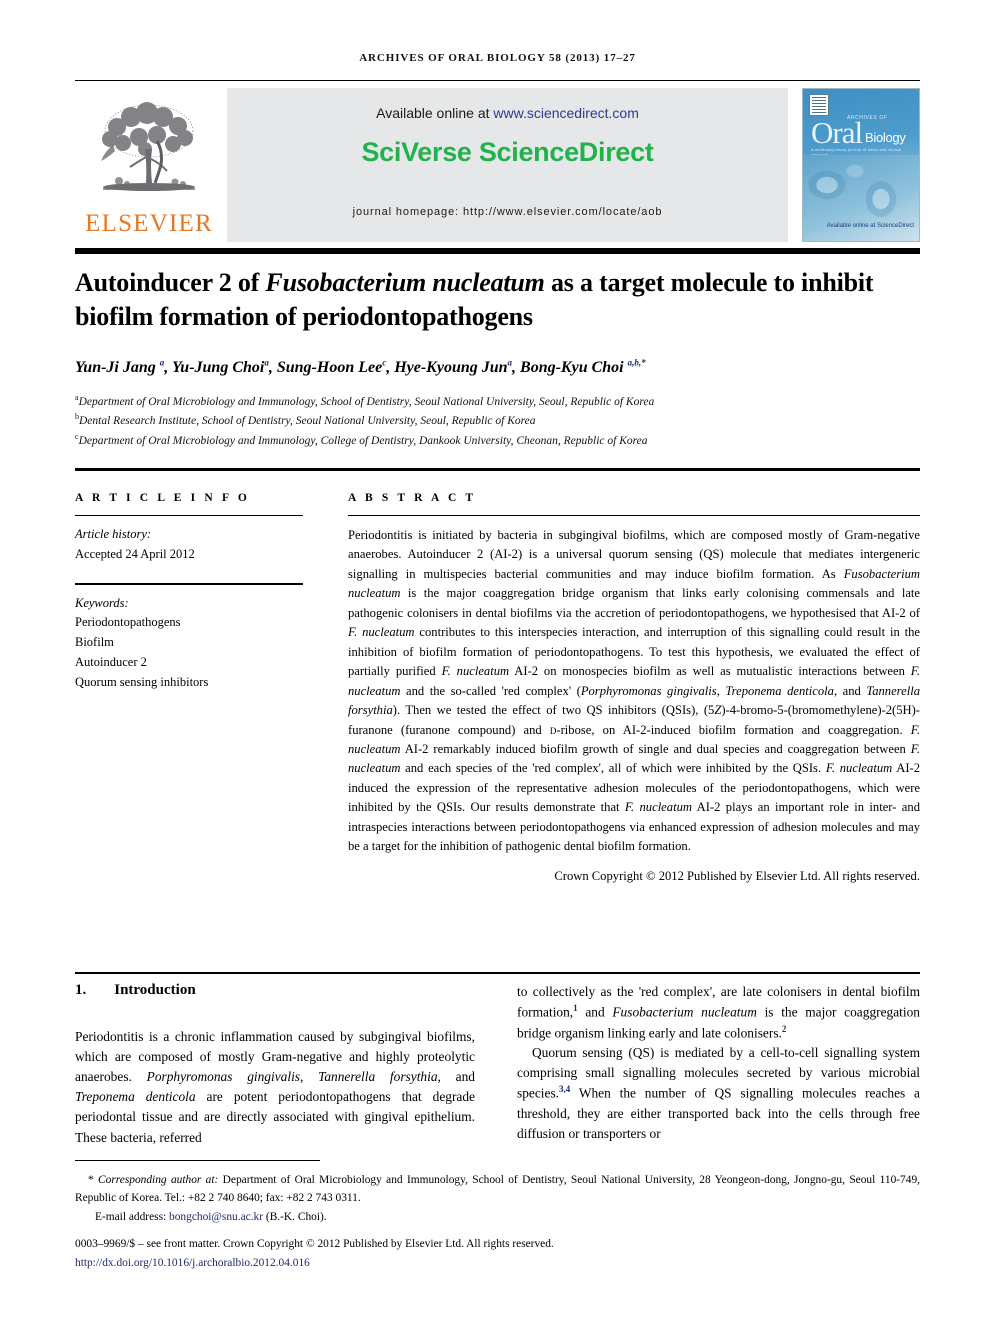  What do you see at coordinates (497, 973) in the screenshot?
I see `body-section-top-rule` at bounding box center [497, 973].